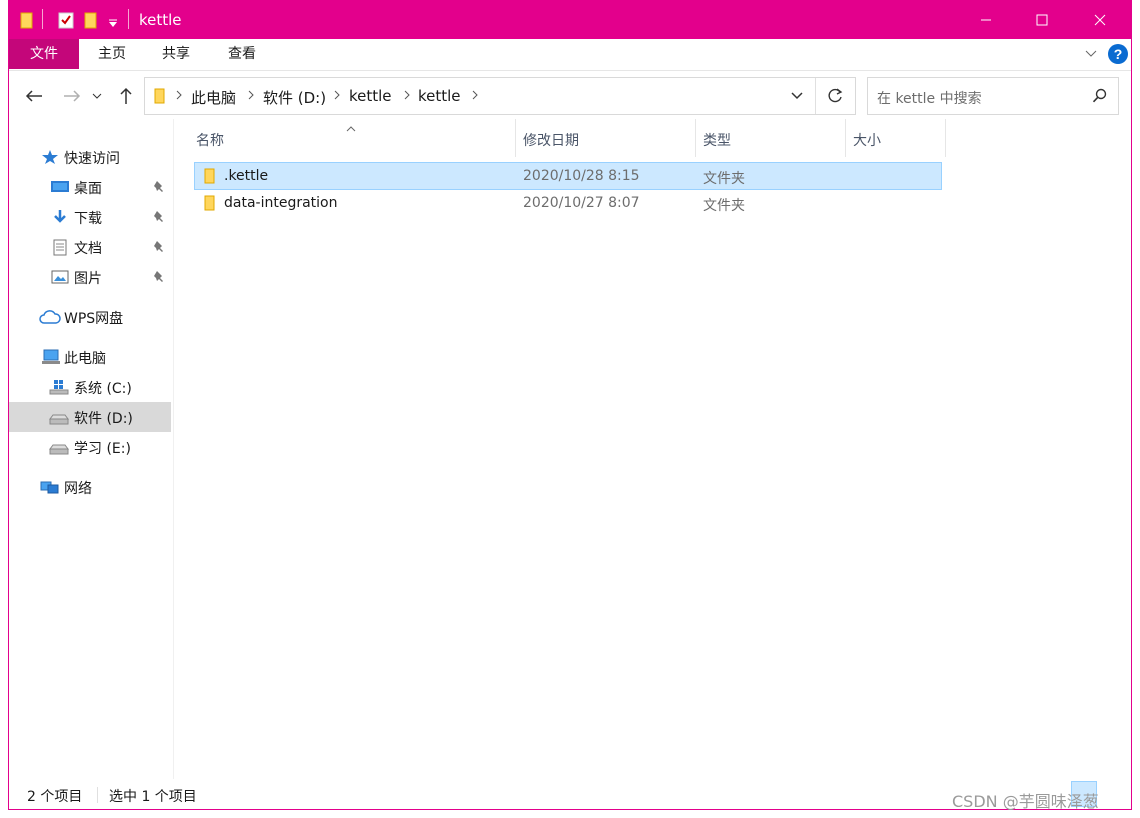  I want to click on recent-icon, so click(97, 96).